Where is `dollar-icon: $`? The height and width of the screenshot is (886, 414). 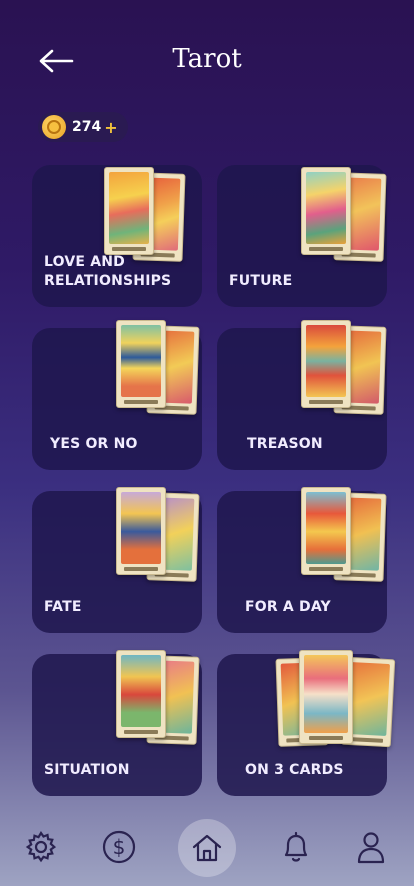 dollar-icon: $ is located at coordinates (119, 847).